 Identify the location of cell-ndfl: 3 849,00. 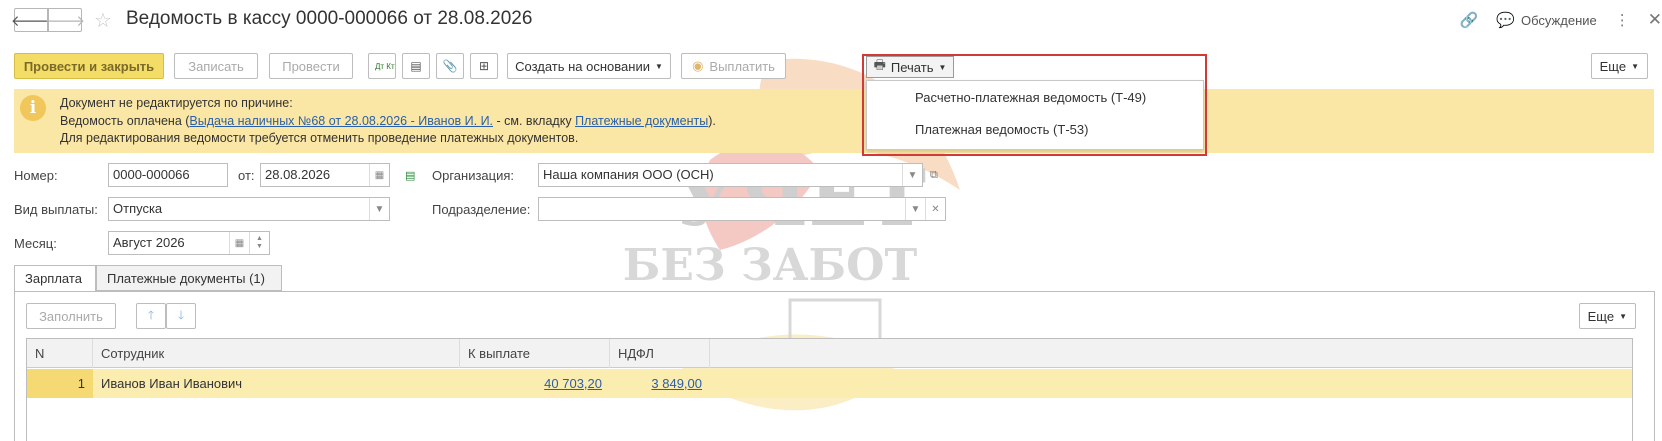
(660, 383).